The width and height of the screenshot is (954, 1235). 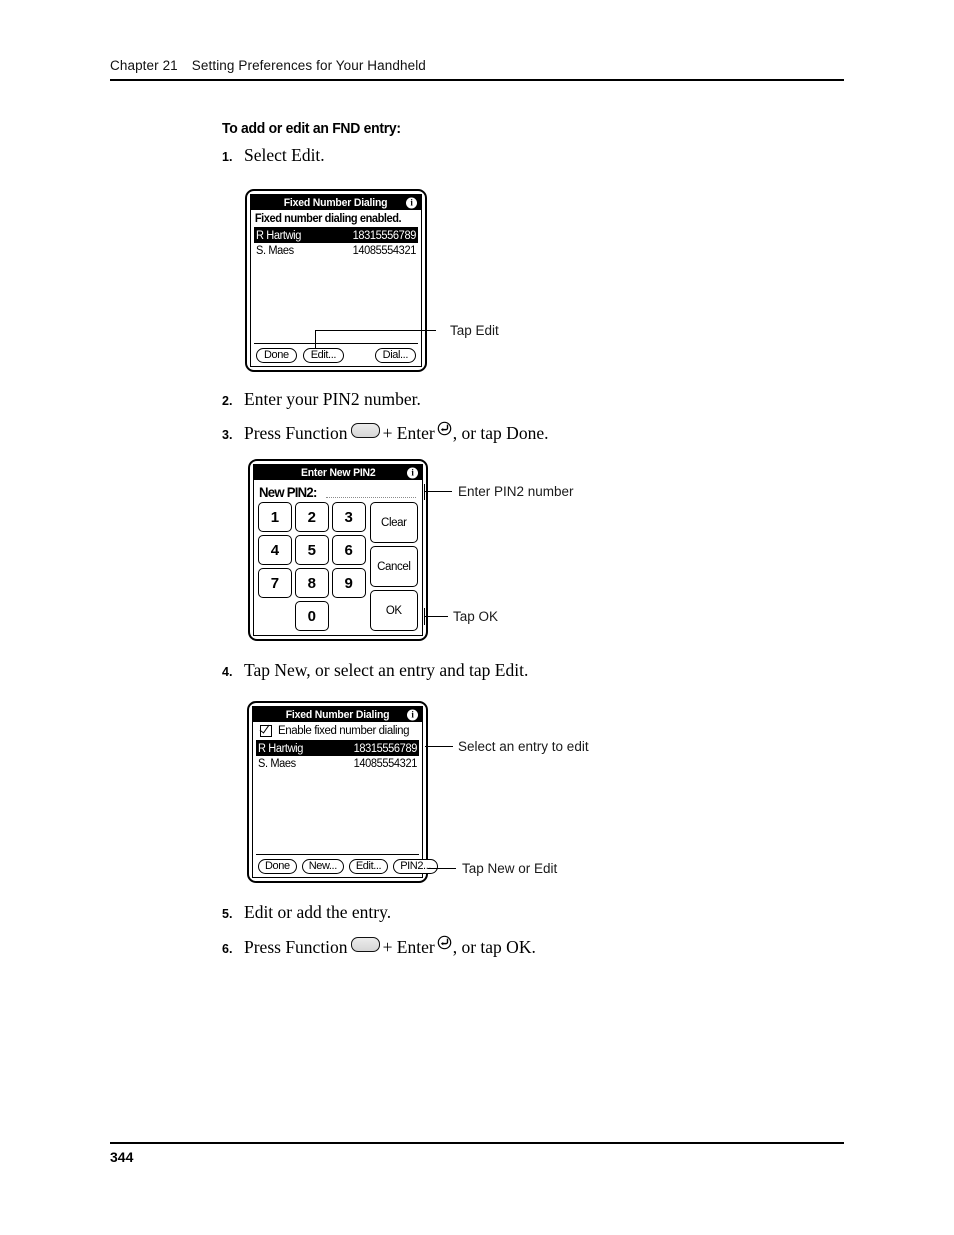 I want to click on enable-fixed-number-dialing-row: Enable fixed number dialing, so click(x=337, y=731).